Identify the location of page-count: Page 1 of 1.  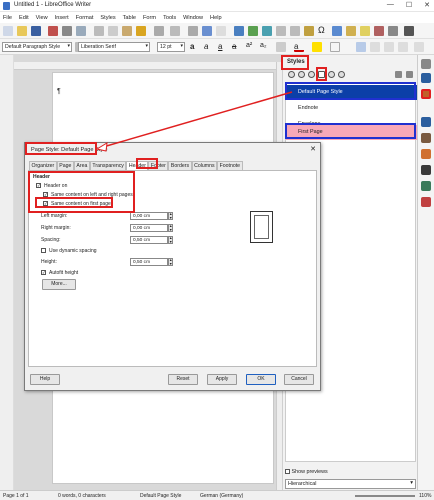
(16, 496).